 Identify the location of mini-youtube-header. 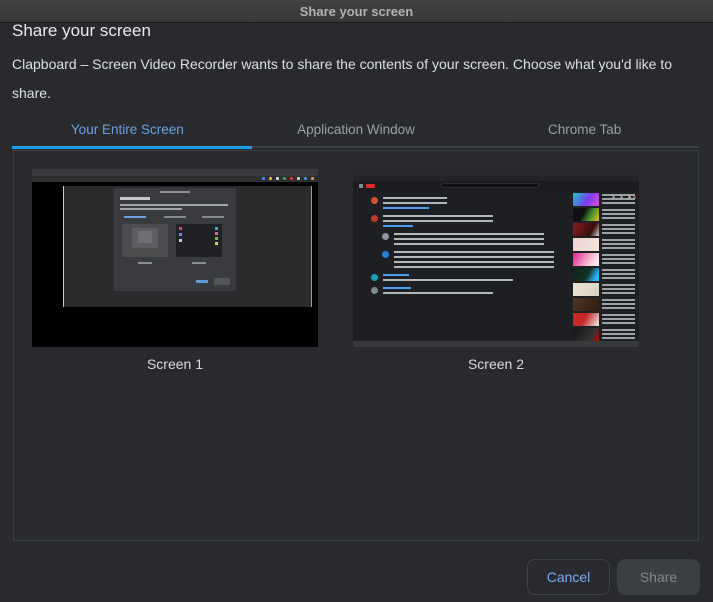
(496, 190).